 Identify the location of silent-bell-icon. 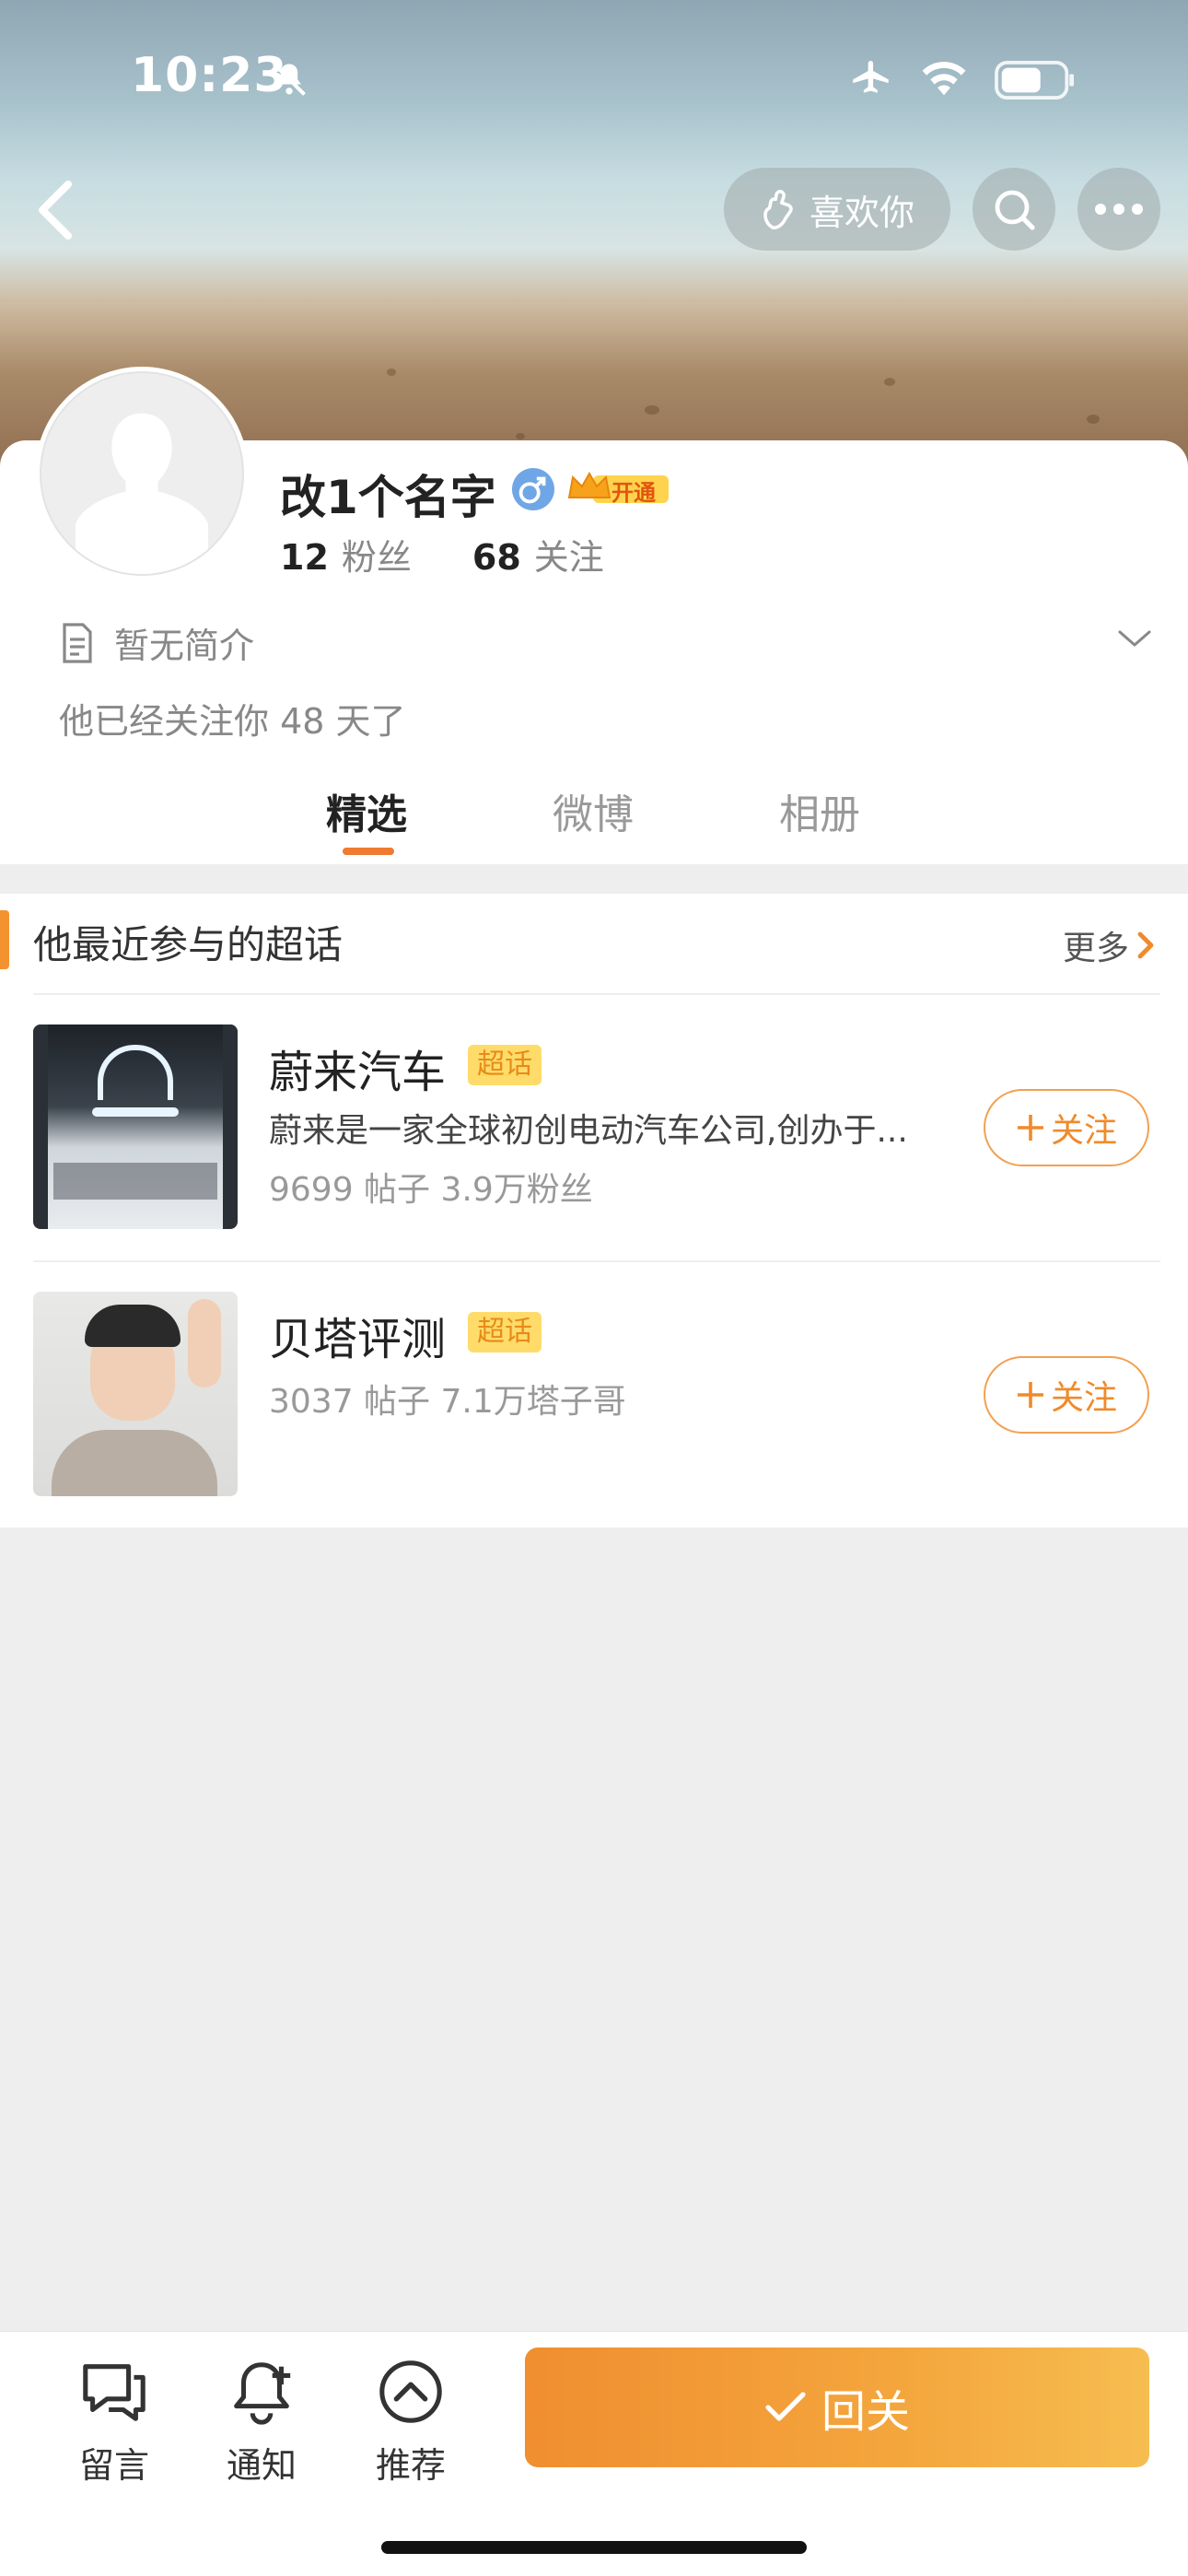
(289, 79).